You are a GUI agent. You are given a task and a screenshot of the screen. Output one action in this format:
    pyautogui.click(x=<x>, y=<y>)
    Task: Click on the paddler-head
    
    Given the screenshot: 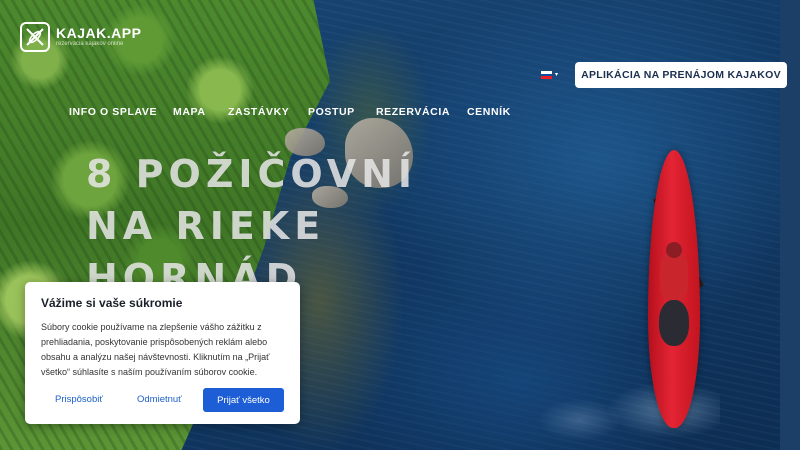 What is the action you would take?
    pyautogui.click(x=674, y=250)
    